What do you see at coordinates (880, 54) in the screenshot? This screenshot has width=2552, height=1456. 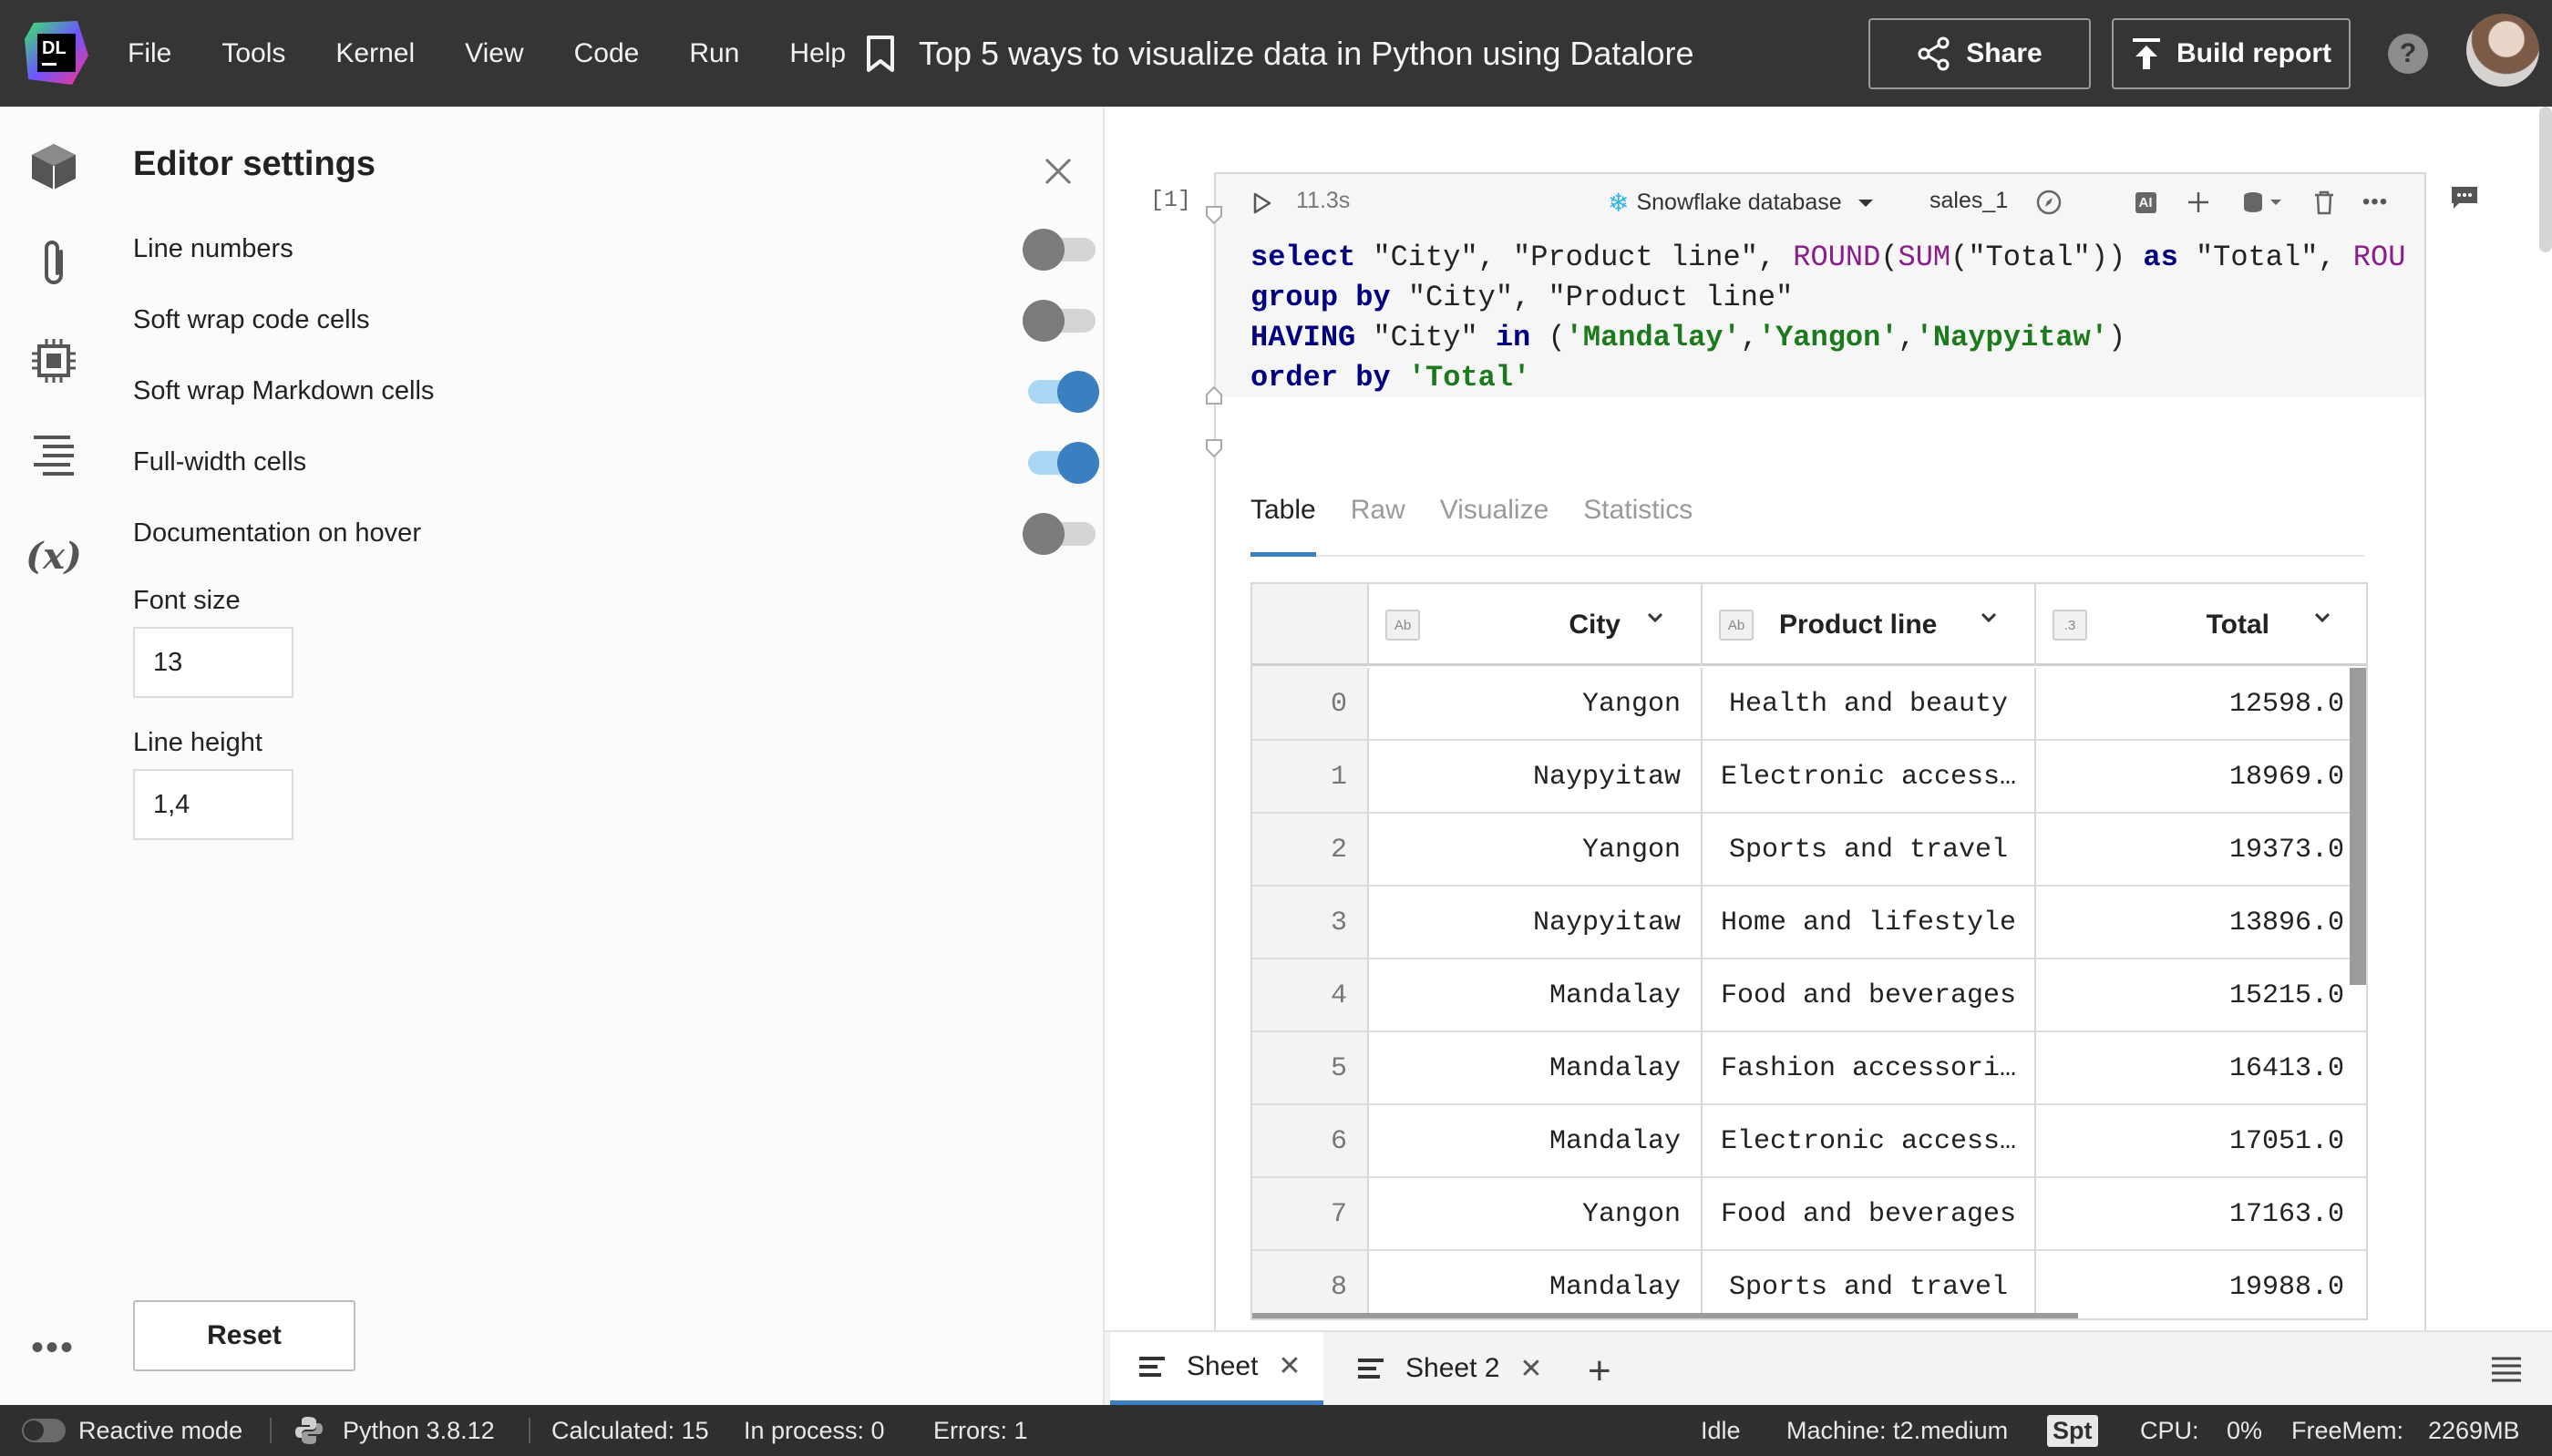 I see `bookmark-icon` at bounding box center [880, 54].